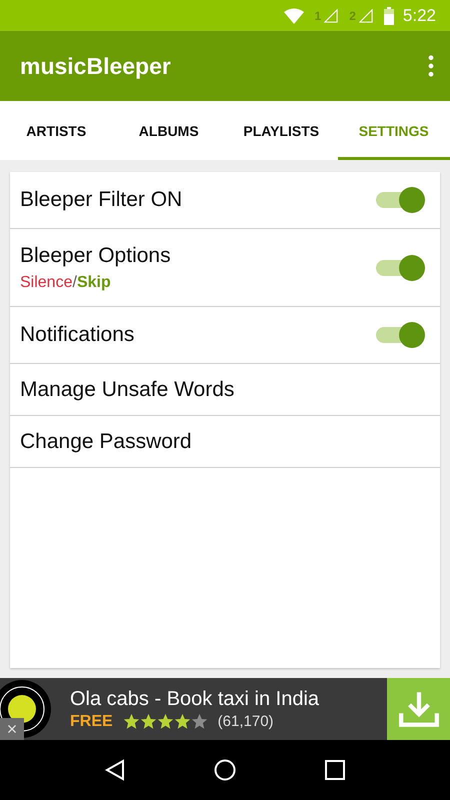 The image size is (450, 800). What do you see at coordinates (93, 282) in the screenshot?
I see `option-label: Skip` at bounding box center [93, 282].